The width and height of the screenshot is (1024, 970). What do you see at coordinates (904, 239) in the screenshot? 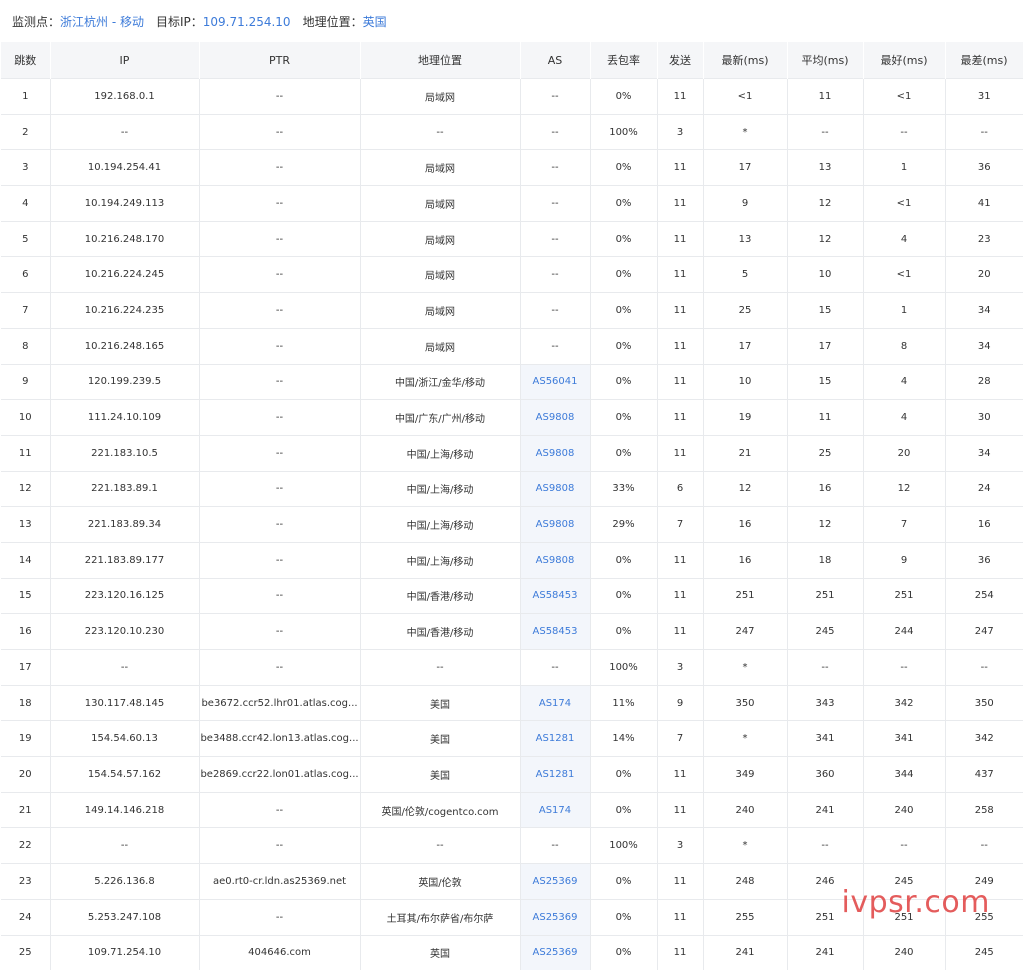
I see `table-cell: 4` at bounding box center [904, 239].